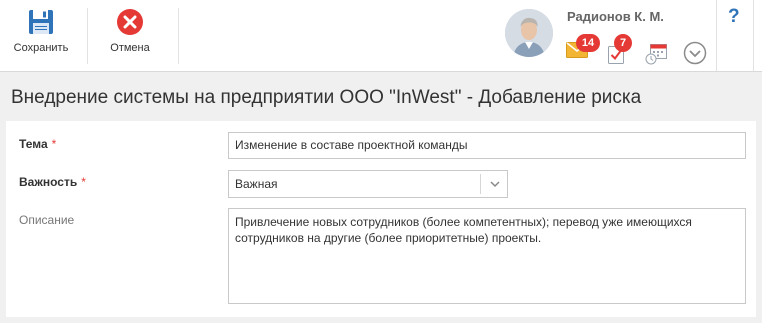 The height and width of the screenshot is (323, 762). Describe the element at coordinates (130, 22) in the screenshot. I see `close-circle-icon` at that location.